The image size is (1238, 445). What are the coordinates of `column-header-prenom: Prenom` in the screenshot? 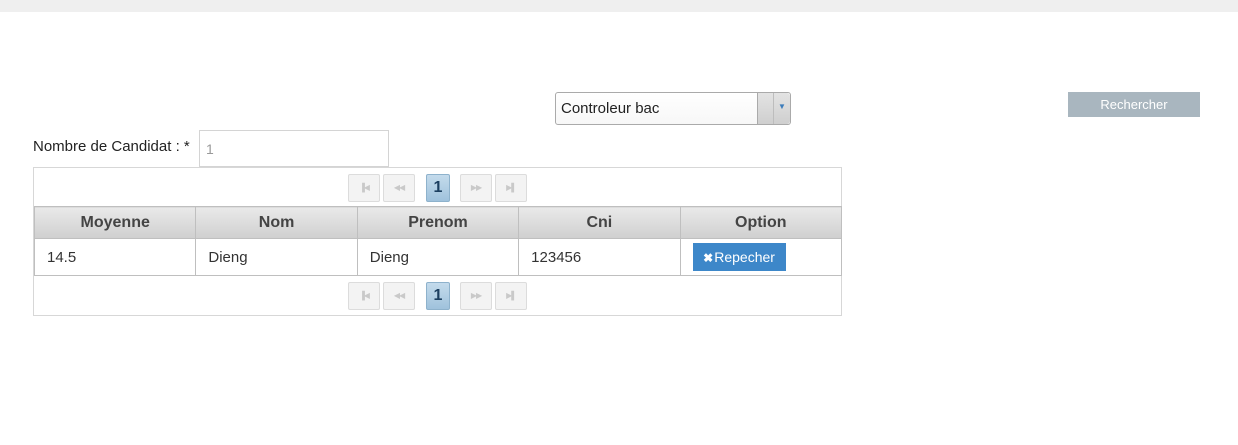 It's located at (438, 222).